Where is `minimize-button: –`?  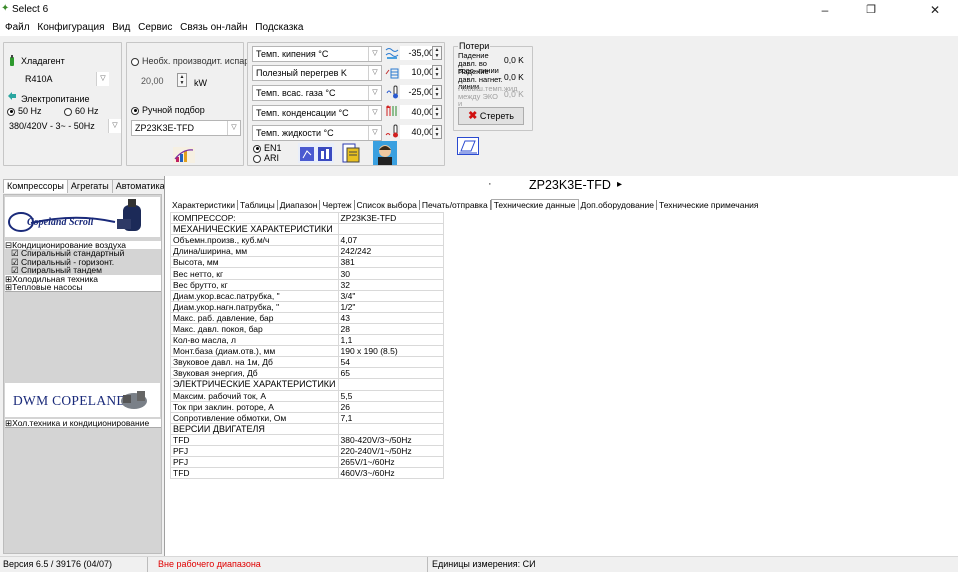 minimize-button: – is located at coordinates (825, 10).